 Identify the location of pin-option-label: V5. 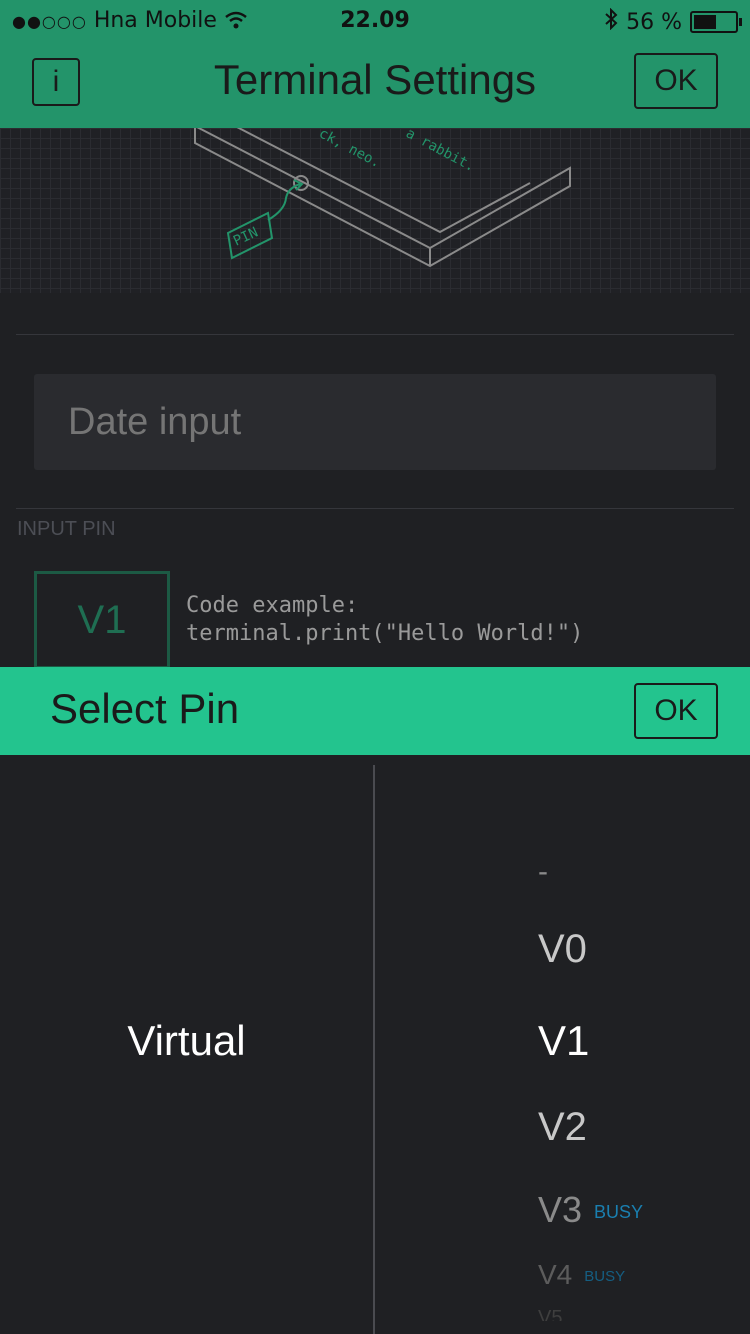
(550, 1314).